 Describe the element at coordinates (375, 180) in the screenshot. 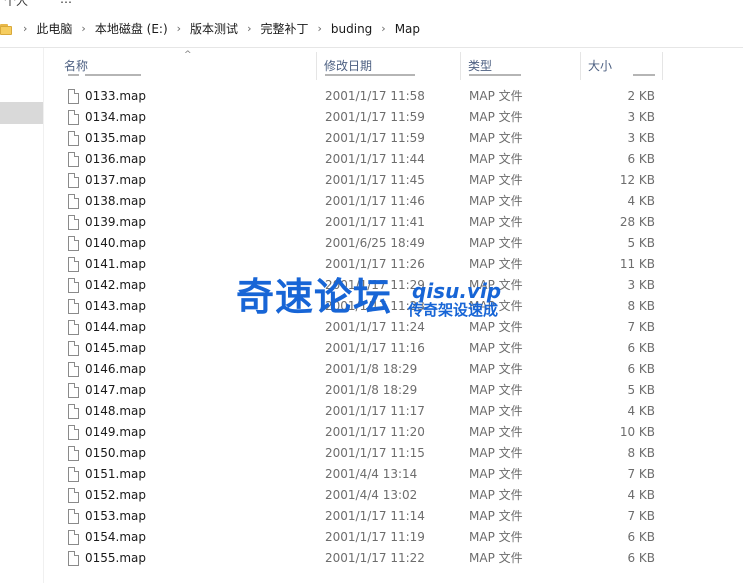

I see `file-date: 2001/1/17 11:45` at that location.